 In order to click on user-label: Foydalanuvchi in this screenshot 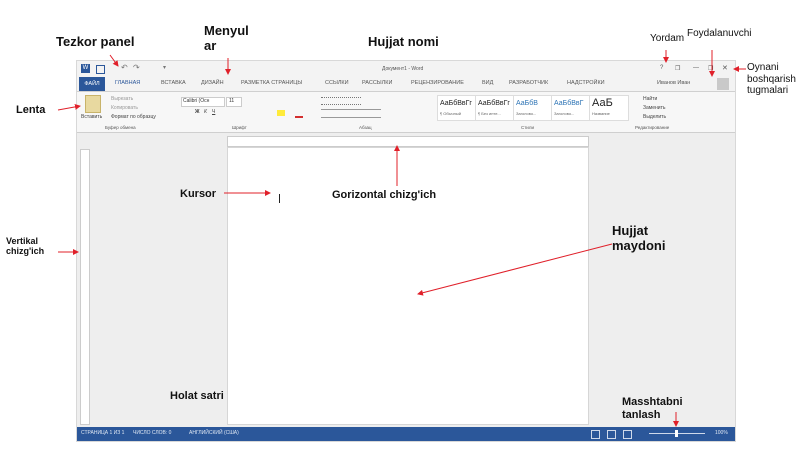, I will do `click(719, 33)`.